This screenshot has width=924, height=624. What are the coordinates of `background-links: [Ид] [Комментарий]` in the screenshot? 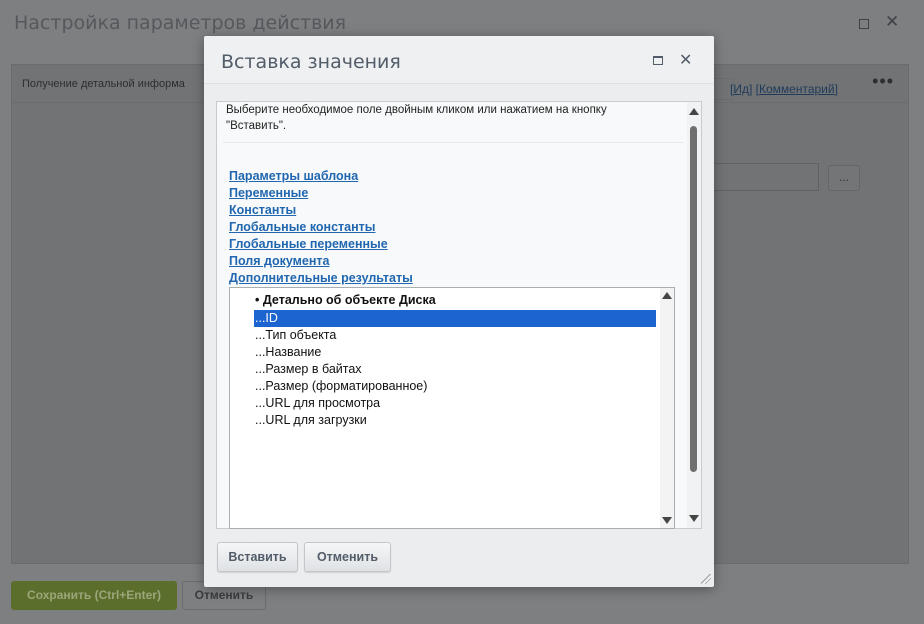 It's located at (784, 89).